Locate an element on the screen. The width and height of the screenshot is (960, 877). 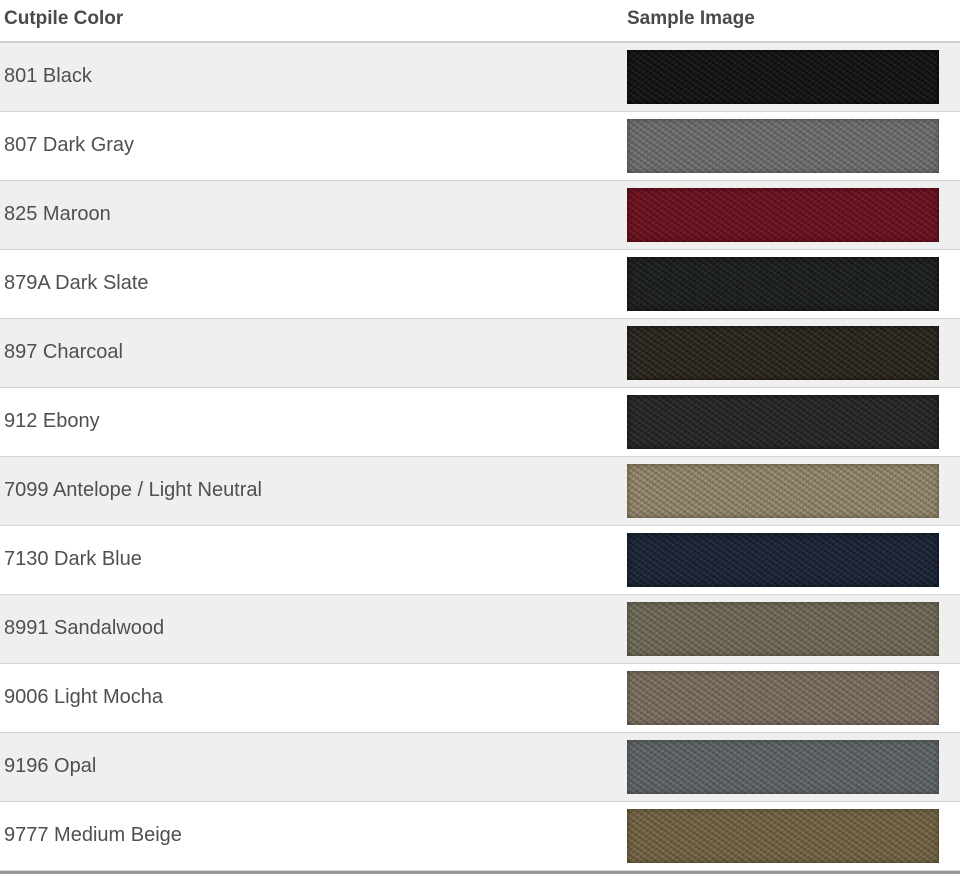
carpet-swatch-black is located at coordinates (783, 77).